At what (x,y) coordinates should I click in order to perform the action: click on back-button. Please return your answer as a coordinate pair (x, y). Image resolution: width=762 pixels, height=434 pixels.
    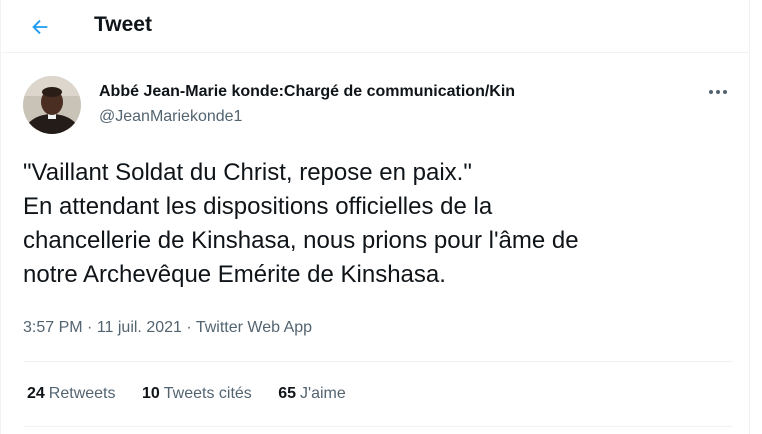
    Looking at the image, I should click on (40, 27).